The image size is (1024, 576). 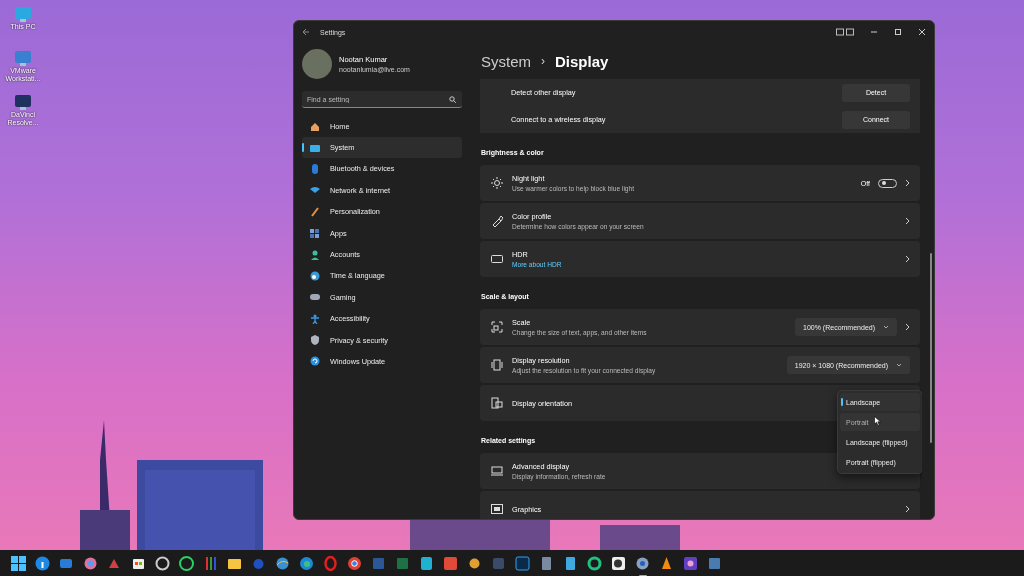 I want to click on page-title: Display, so click(x=582, y=61).